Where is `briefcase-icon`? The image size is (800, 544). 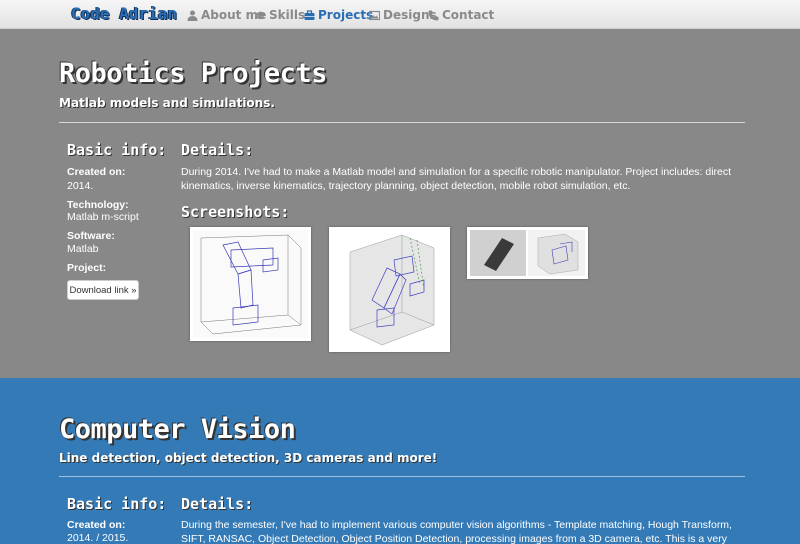 briefcase-icon is located at coordinates (309, 15).